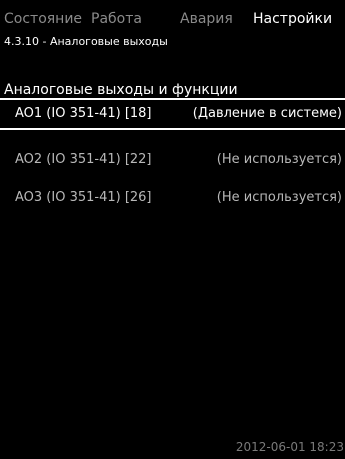  What do you see at coordinates (121, 90) in the screenshot?
I see `section-header: Аналоговые выходы и функции` at bounding box center [121, 90].